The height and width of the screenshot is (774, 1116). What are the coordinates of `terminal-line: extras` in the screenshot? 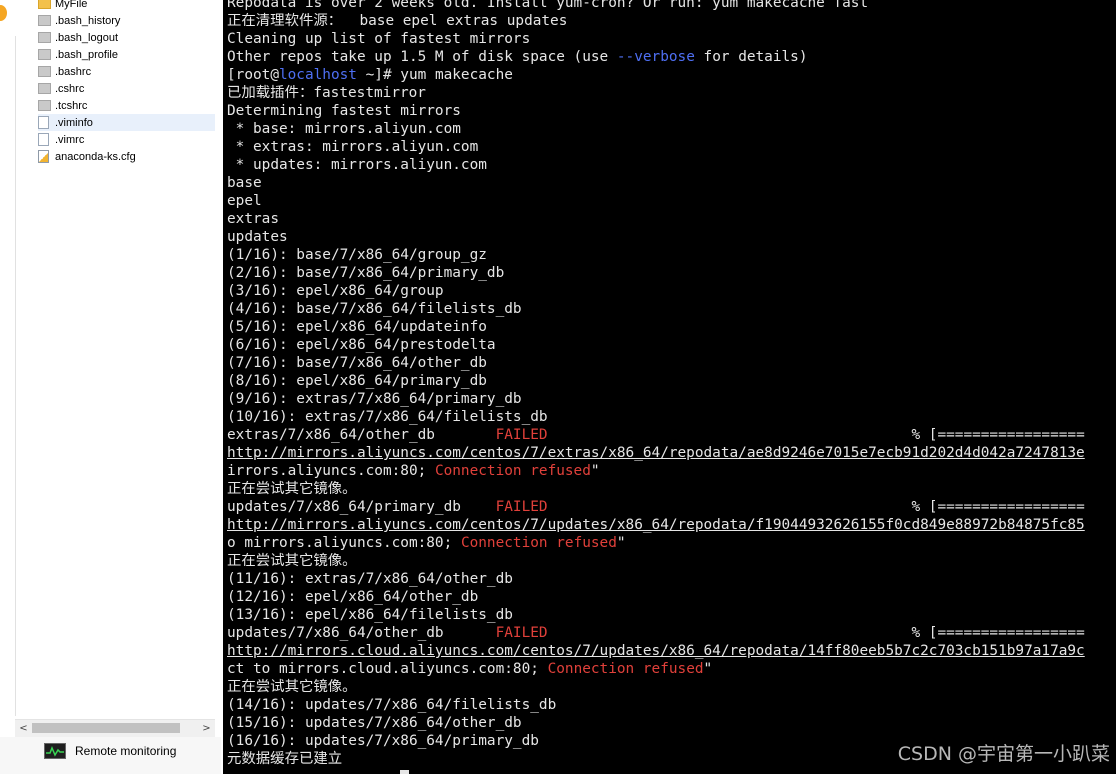 It's located at (253, 219).